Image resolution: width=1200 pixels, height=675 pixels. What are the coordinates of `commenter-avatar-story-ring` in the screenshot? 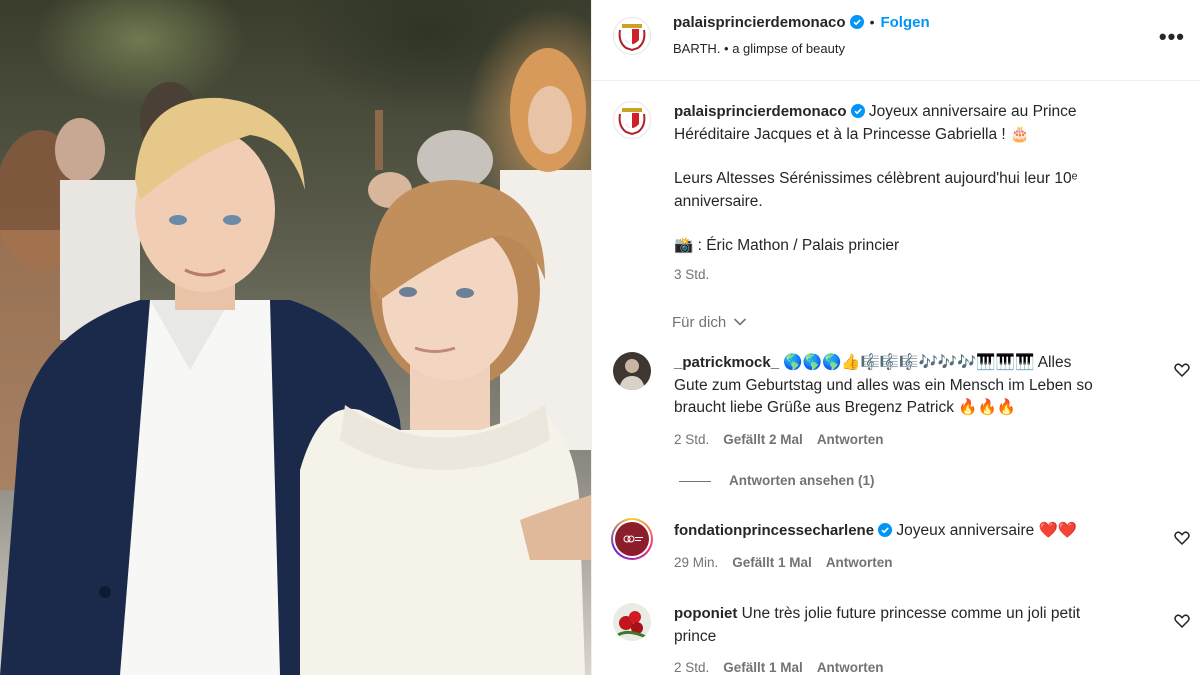 It's located at (632, 539).